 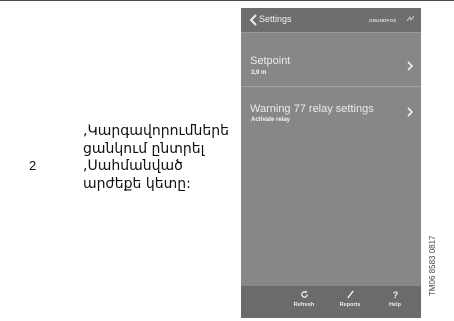 What do you see at coordinates (350, 294) in the screenshot?
I see `reports-icon` at bounding box center [350, 294].